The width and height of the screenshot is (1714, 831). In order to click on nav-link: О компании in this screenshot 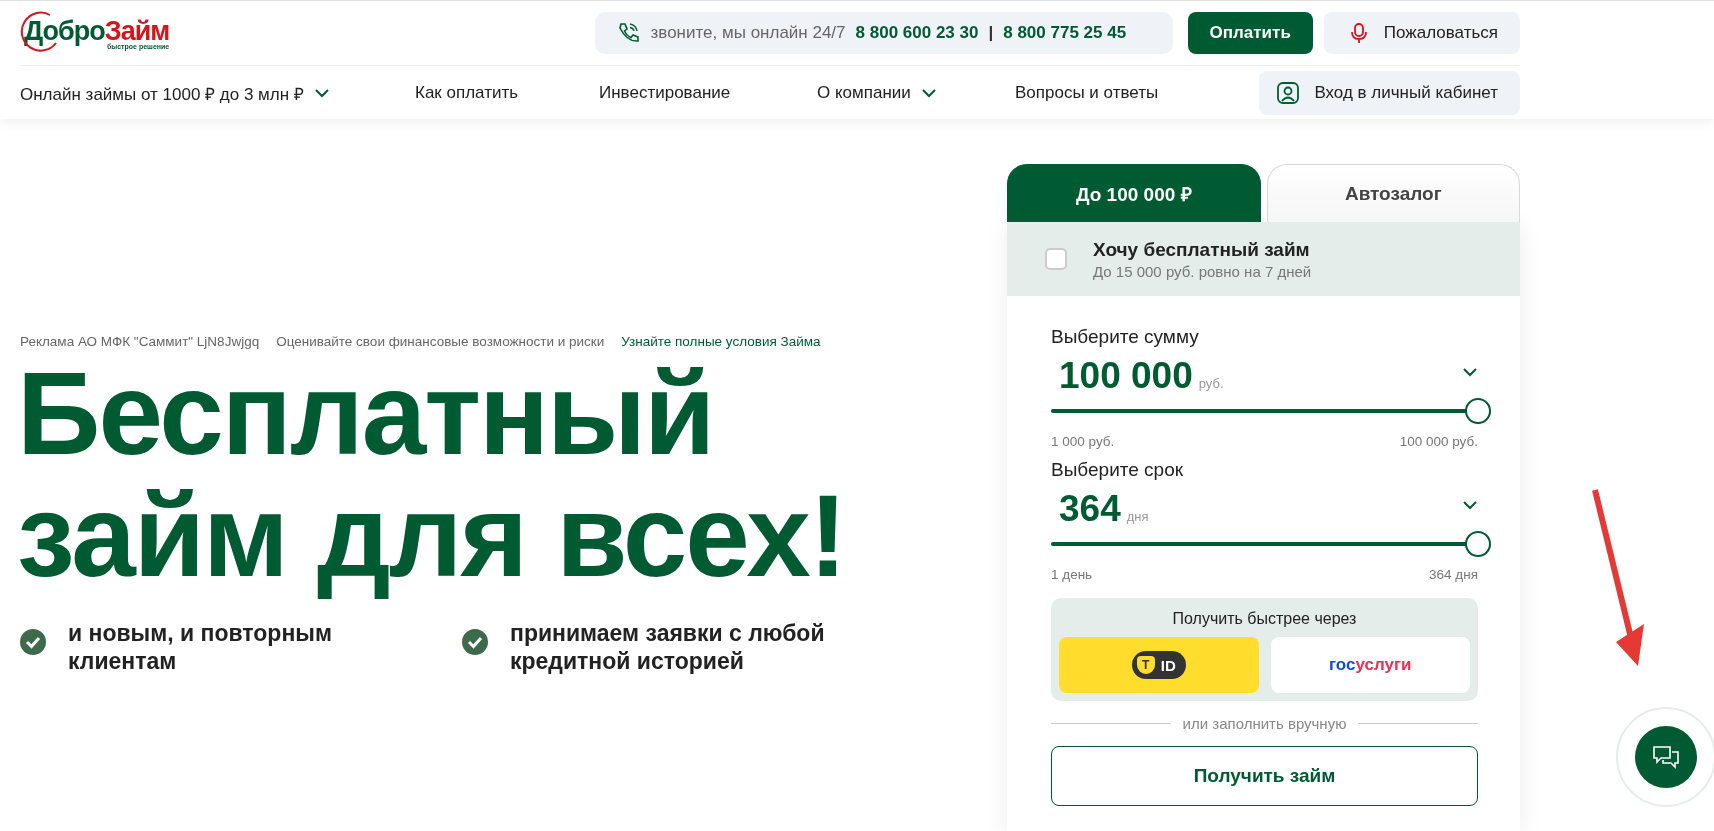, I will do `click(916, 93)`.